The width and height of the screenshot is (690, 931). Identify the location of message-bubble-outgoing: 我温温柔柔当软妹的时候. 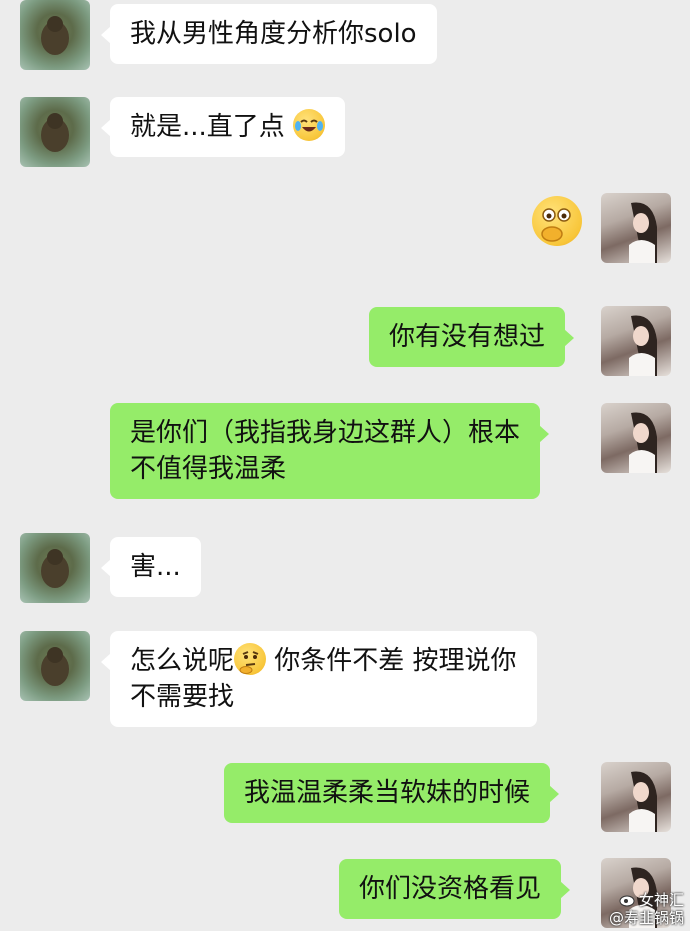
(392, 793).